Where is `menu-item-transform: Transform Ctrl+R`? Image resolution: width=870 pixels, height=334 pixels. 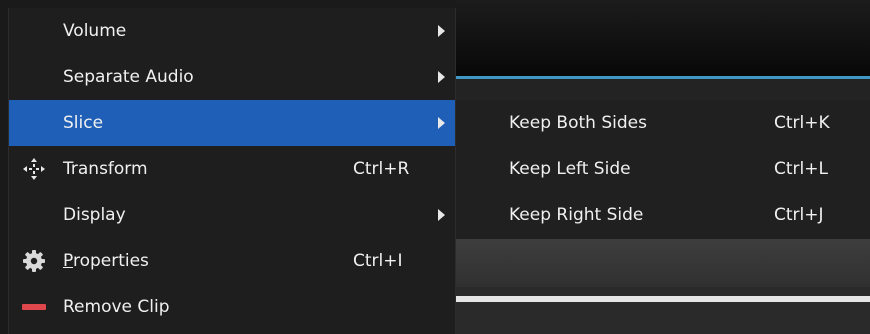
menu-item-transform: Transform Ctrl+R is located at coordinates (232, 169).